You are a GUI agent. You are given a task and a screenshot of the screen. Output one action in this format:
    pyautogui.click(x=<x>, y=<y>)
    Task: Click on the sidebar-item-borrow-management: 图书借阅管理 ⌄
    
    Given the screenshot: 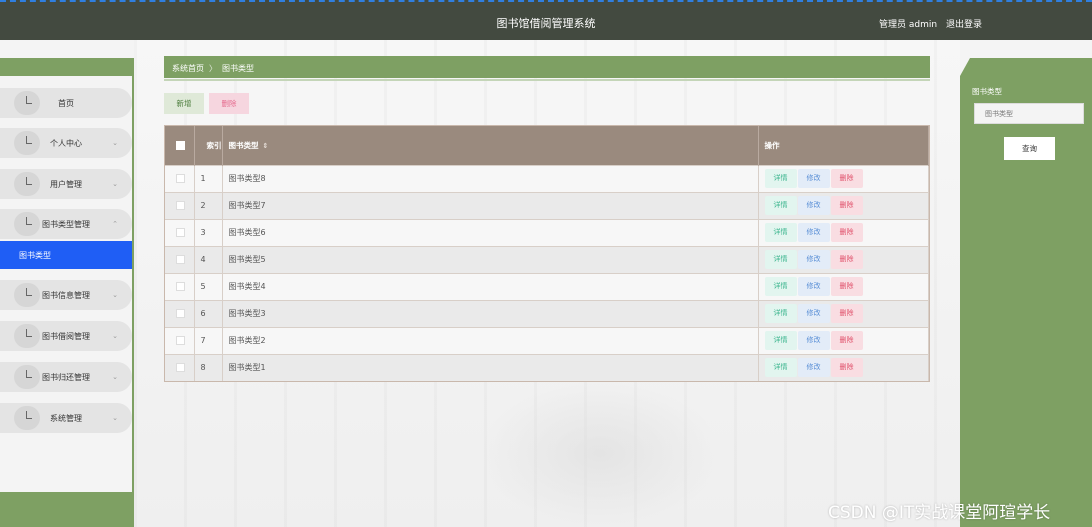 What is the action you would take?
    pyautogui.click(x=66, y=336)
    